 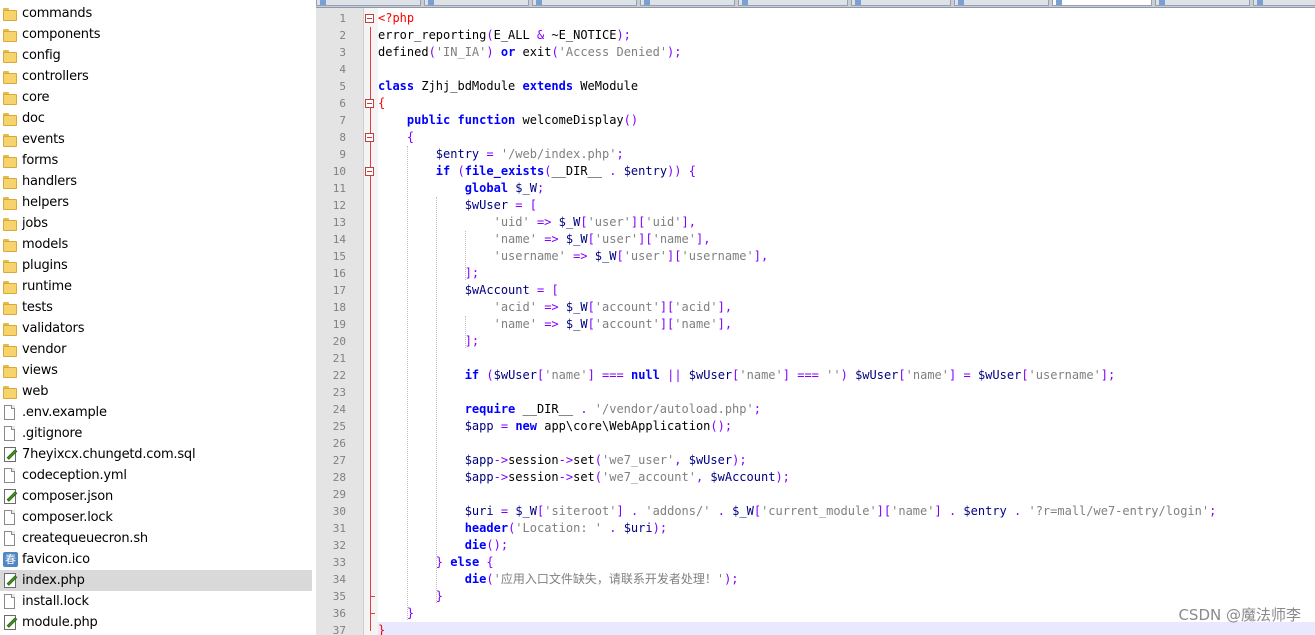 I want to click on tree-folder: commands, so click(x=156, y=13).